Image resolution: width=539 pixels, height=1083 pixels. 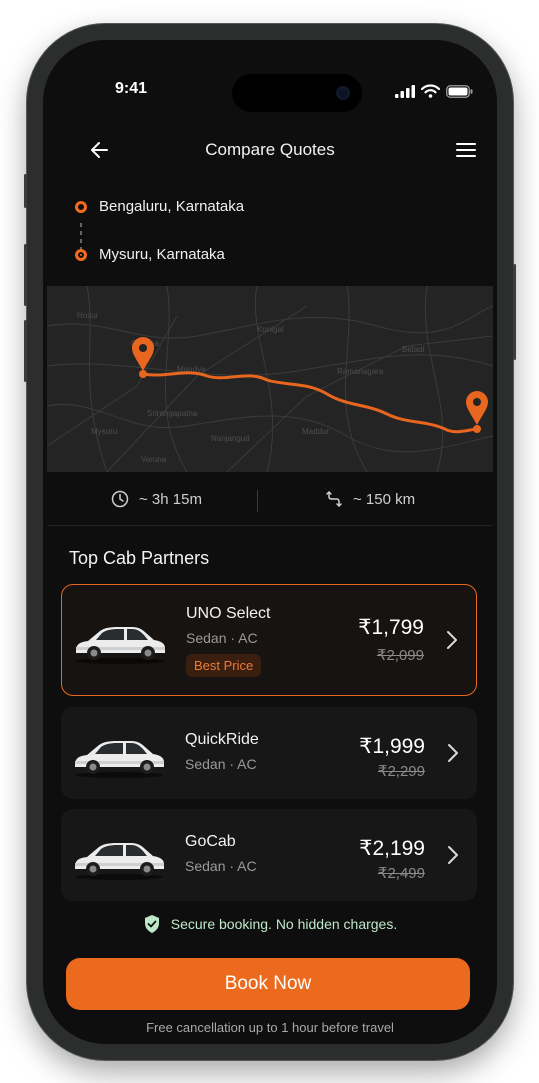 I want to click on shield-check-icon, so click(x=151, y=924).